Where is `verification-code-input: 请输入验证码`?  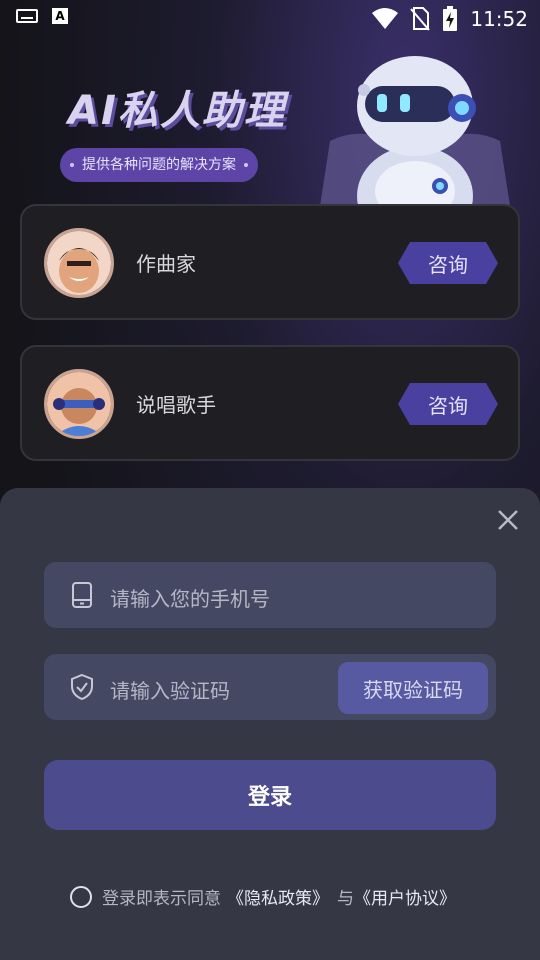
verification-code-input: 请输入验证码 is located at coordinates (170, 689).